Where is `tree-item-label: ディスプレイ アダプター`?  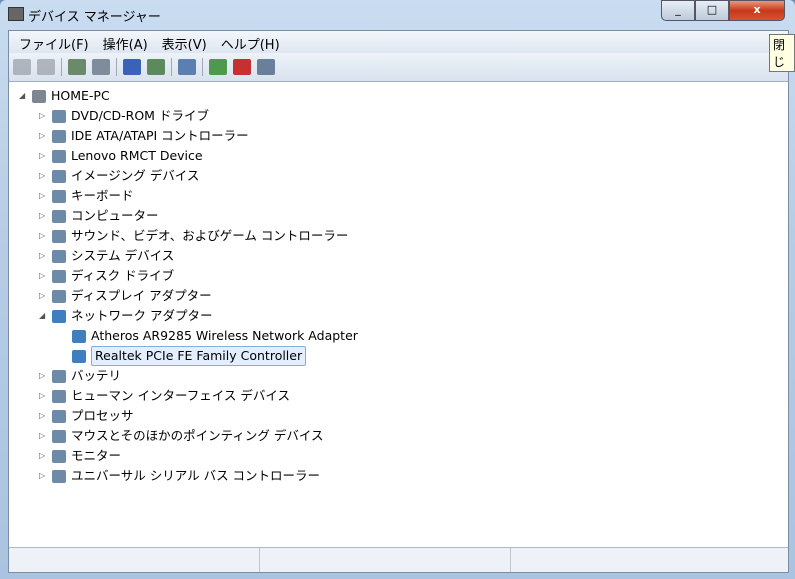
tree-item-label: ディスプレイ アダプター is located at coordinates (141, 295).